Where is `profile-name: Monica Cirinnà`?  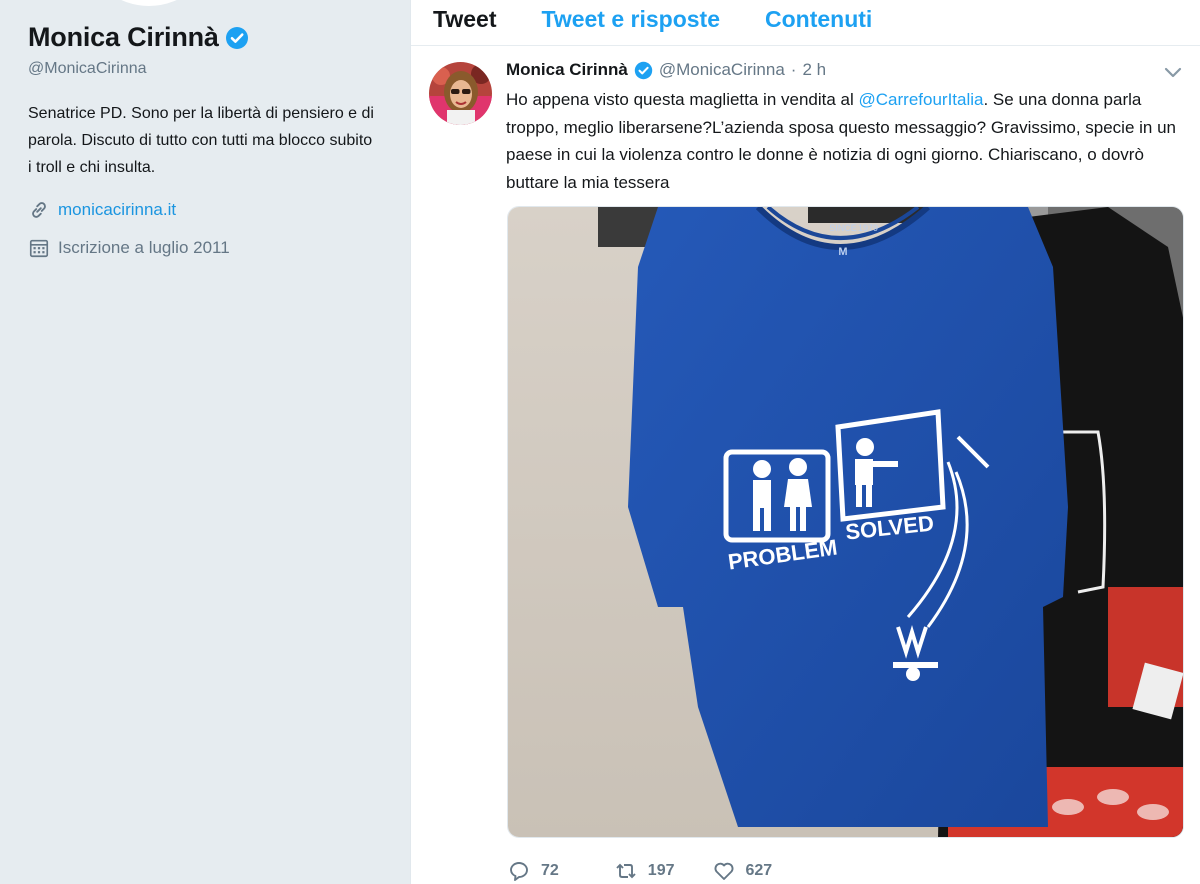 profile-name: Monica Cirinnà is located at coordinates (123, 37).